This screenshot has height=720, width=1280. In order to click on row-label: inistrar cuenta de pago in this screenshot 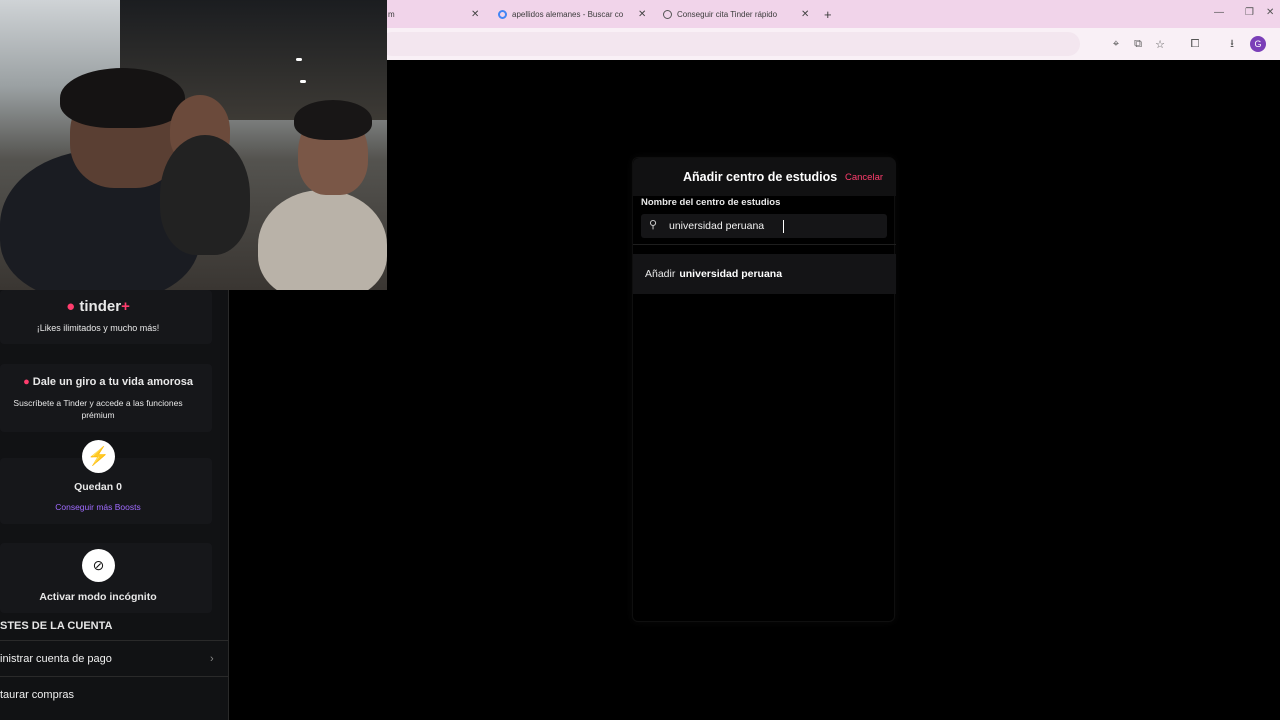, I will do `click(56, 658)`.